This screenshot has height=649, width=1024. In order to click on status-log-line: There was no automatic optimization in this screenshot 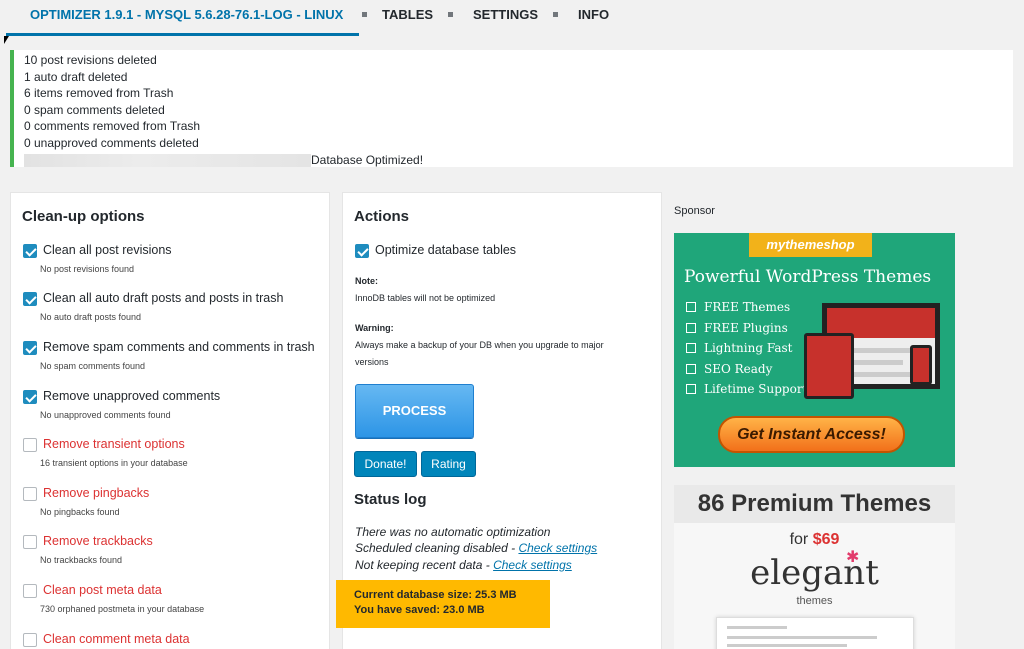, I will do `click(453, 532)`.